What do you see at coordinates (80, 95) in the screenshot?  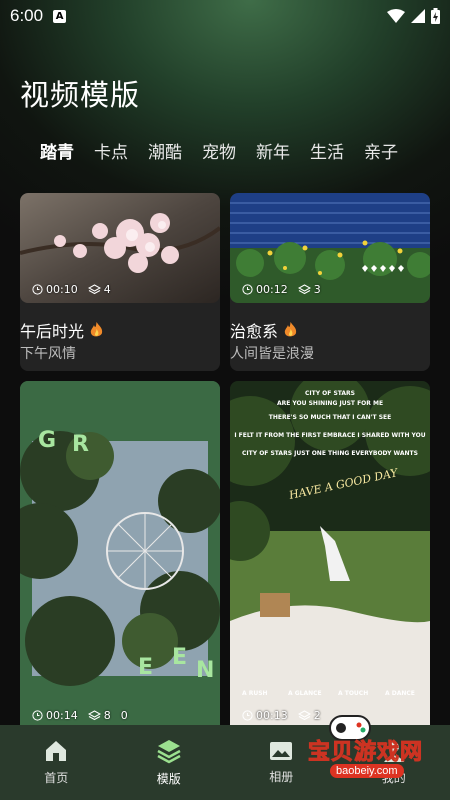 I see `page-title: 视频模版` at bounding box center [80, 95].